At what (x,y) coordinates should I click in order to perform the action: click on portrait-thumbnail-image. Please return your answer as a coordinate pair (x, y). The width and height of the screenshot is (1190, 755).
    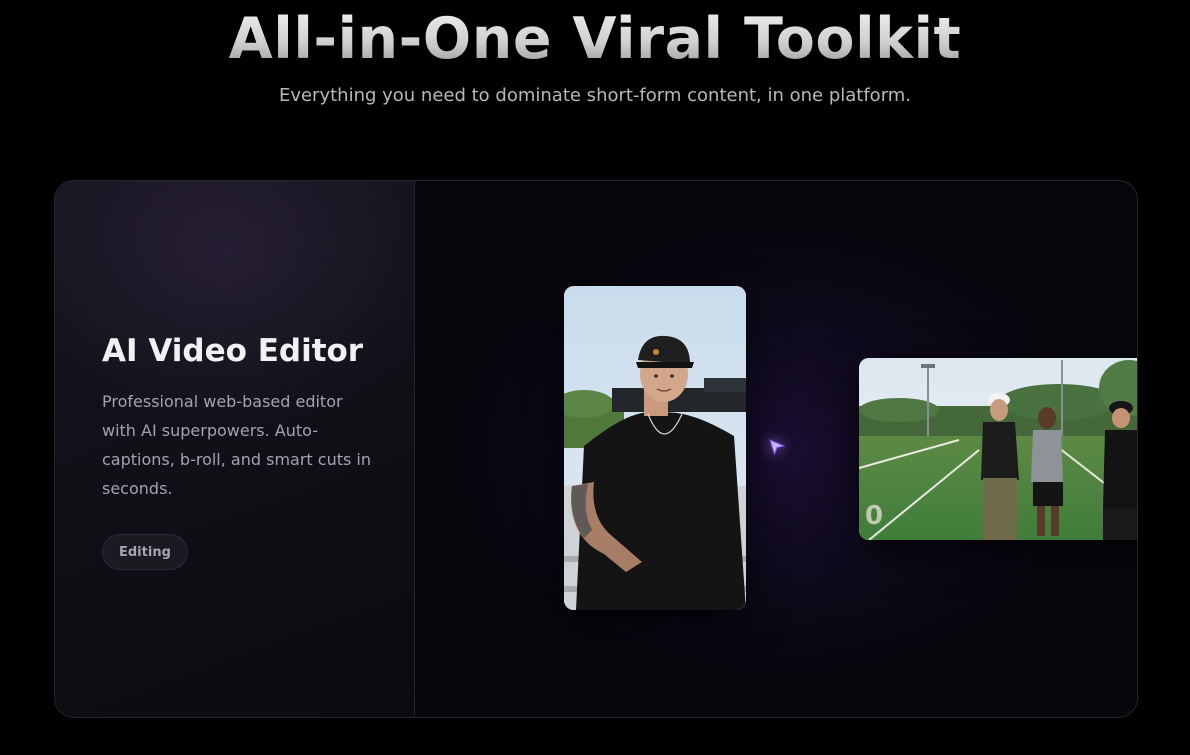
    Looking at the image, I should click on (655, 448).